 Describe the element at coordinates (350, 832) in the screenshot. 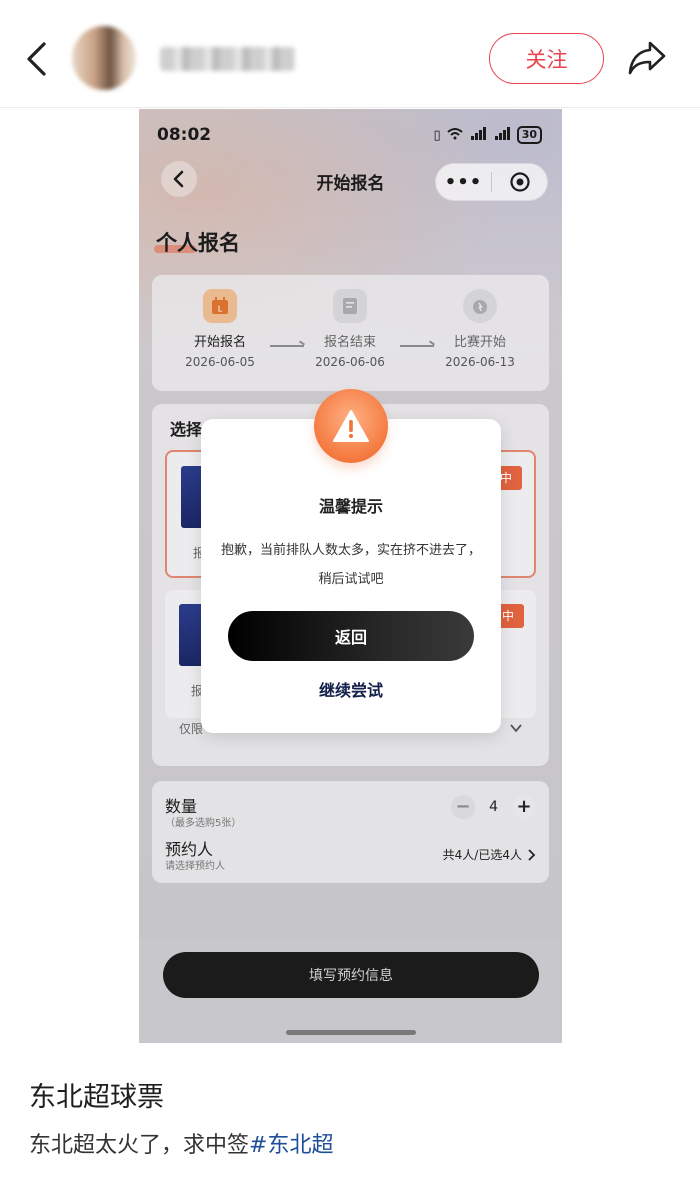

I see `quantity-card: 数量 （最多选购5张） − 4 + 预约人 请选择预约人 共4人/已选4人` at that location.